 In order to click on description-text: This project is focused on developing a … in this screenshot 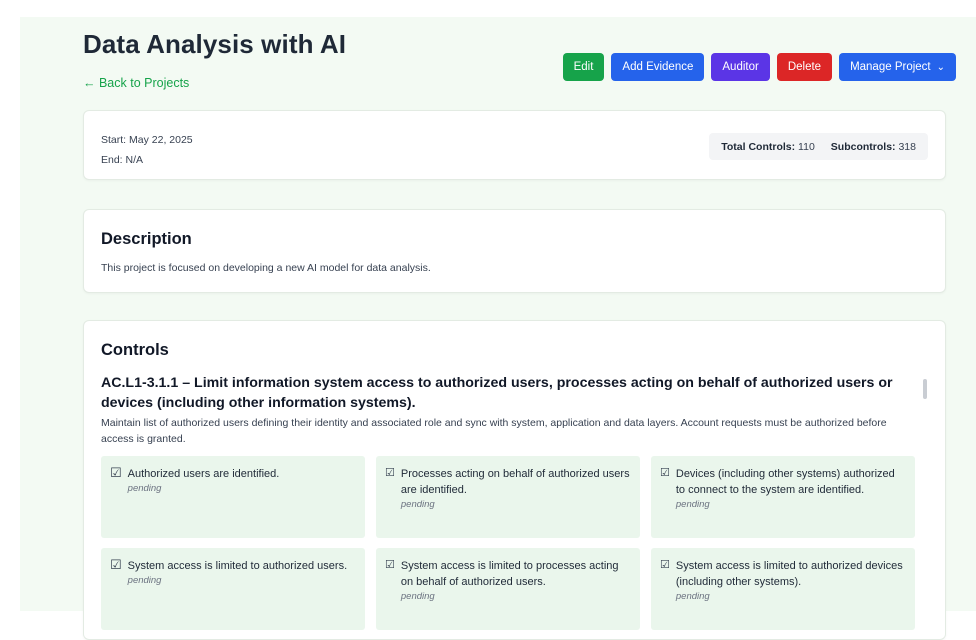, I will do `click(266, 268)`.